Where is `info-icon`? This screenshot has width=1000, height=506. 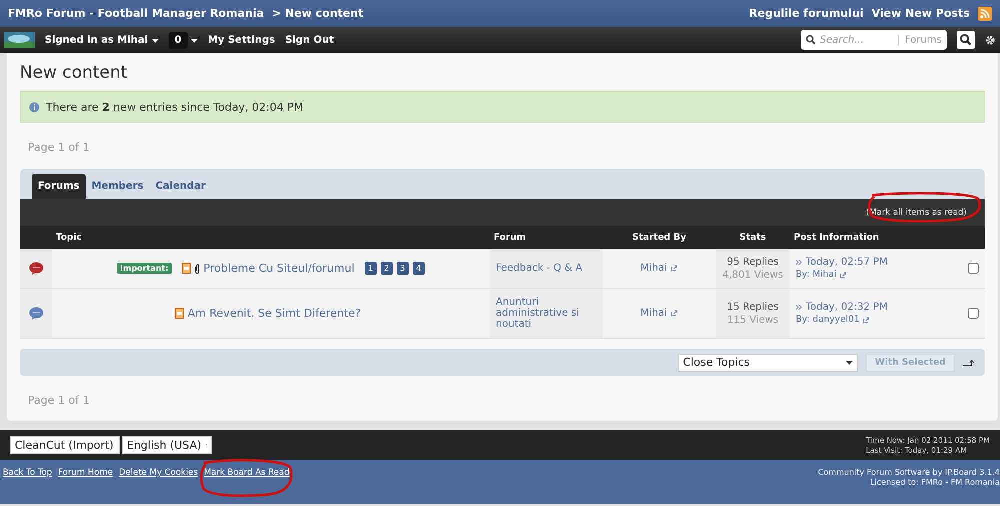
info-icon is located at coordinates (34, 107).